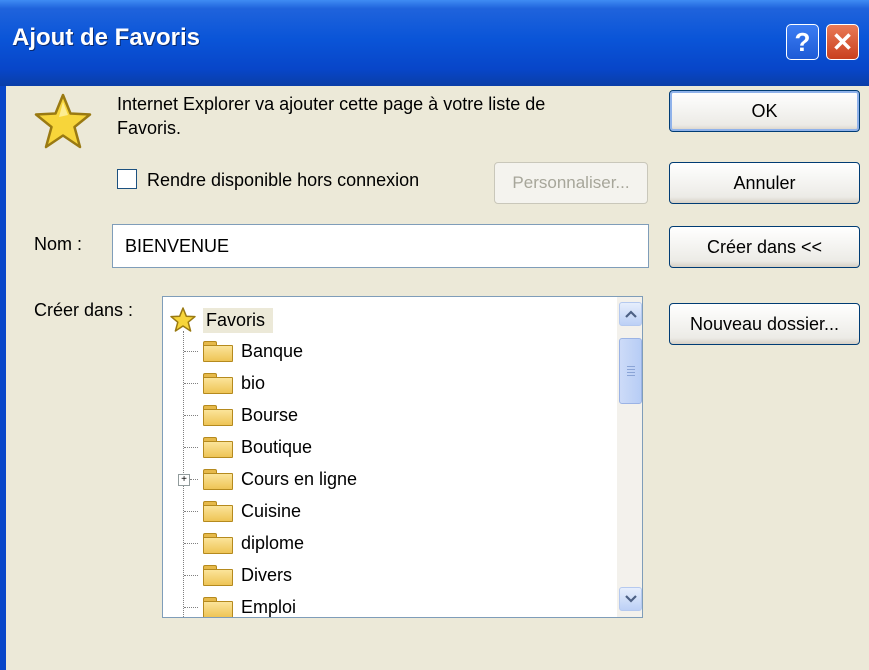 The height and width of the screenshot is (670, 869). I want to click on tree-root-favoris: Favoris, so click(221, 320).